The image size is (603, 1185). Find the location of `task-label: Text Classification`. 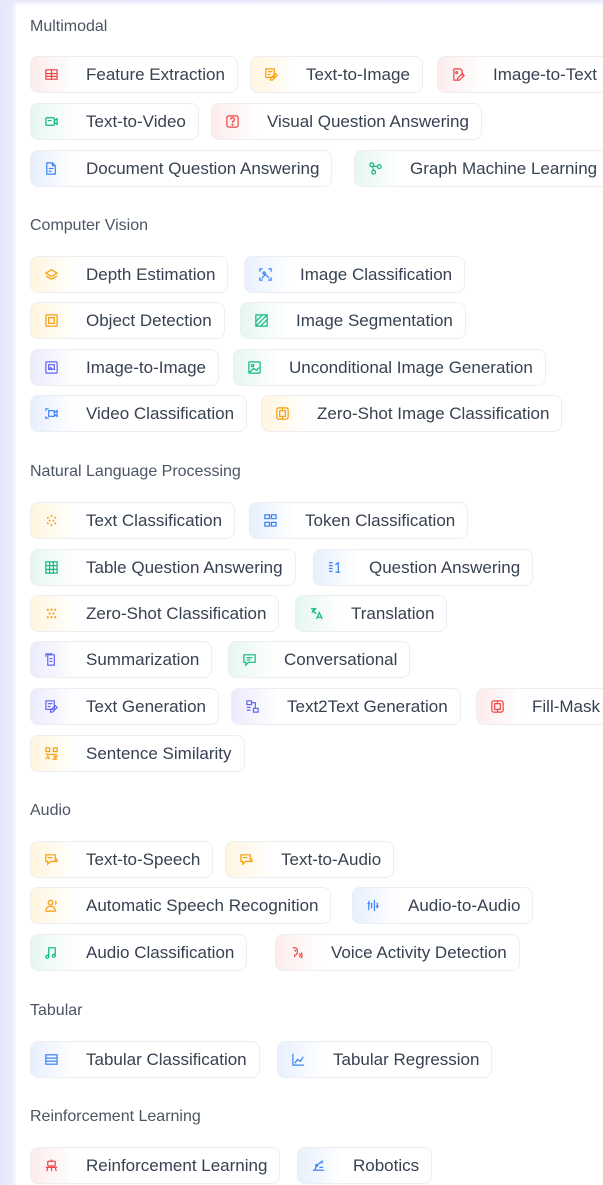

task-label: Text Classification is located at coordinates (154, 520).